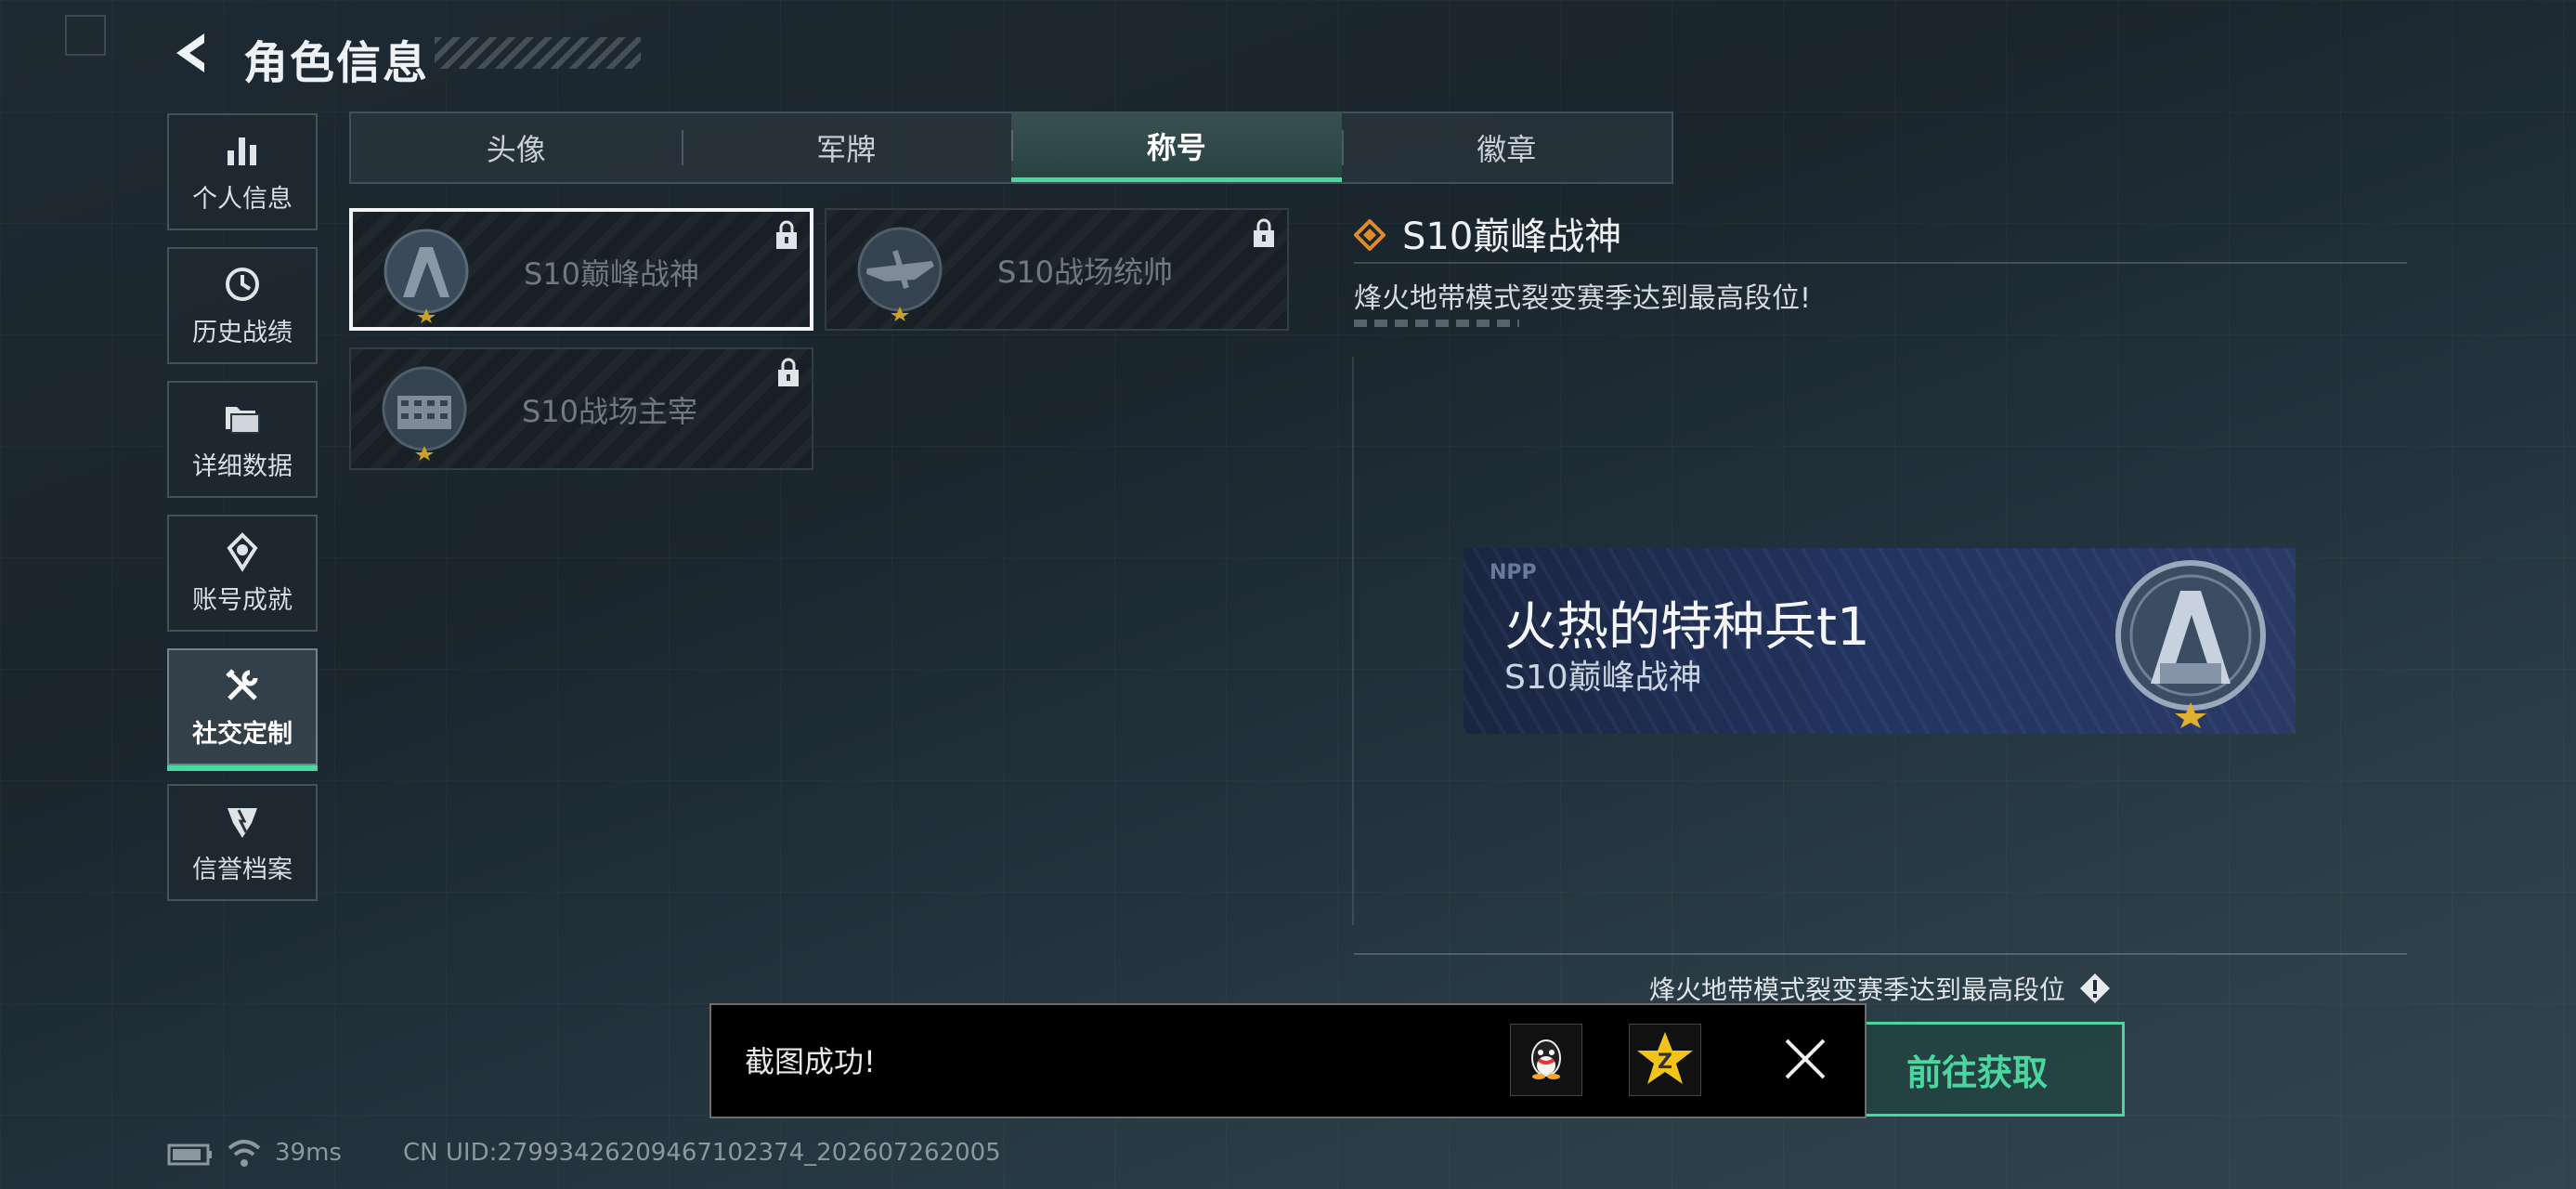 Image resolution: width=2576 pixels, height=1189 pixels. Describe the element at coordinates (1288, 1060) in the screenshot. I see `screenshot-toast: 截图成功! Z` at that location.